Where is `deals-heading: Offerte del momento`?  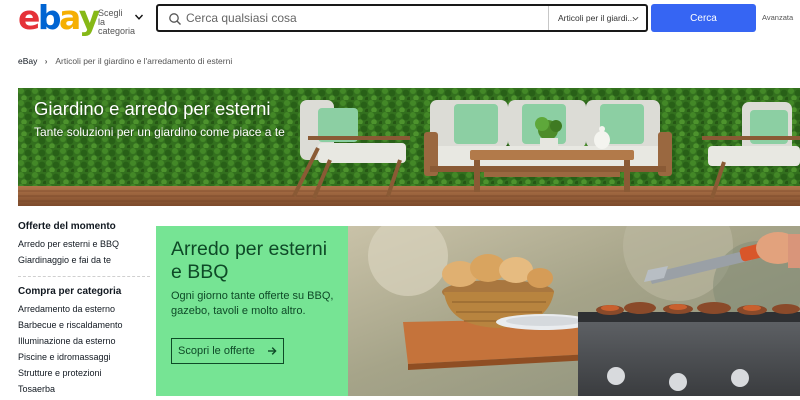
deals-heading: Offerte del momento is located at coordinates (67, 226).